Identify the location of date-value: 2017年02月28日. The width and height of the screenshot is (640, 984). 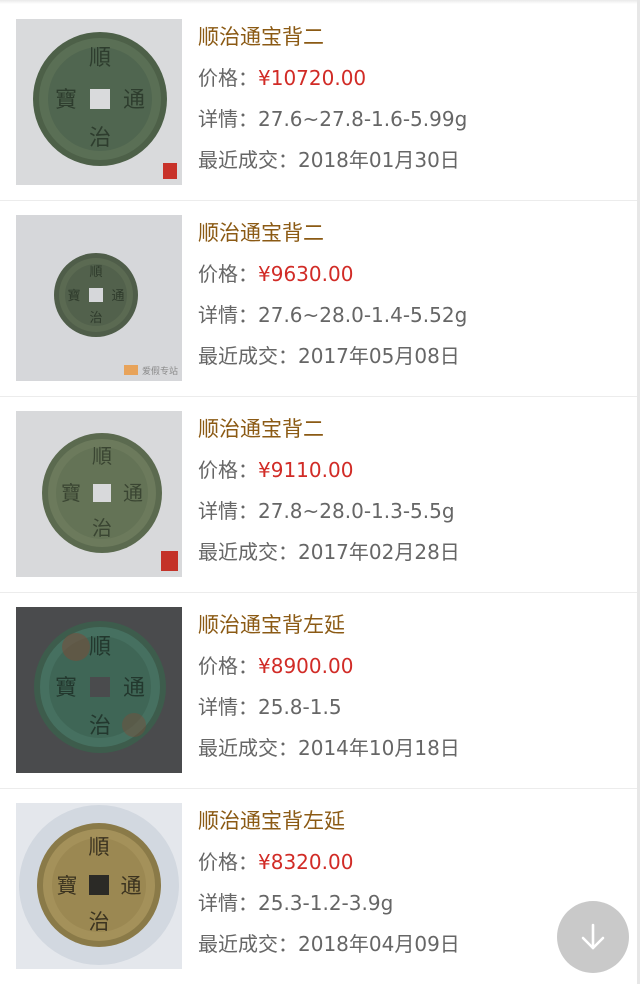
(379, 552).